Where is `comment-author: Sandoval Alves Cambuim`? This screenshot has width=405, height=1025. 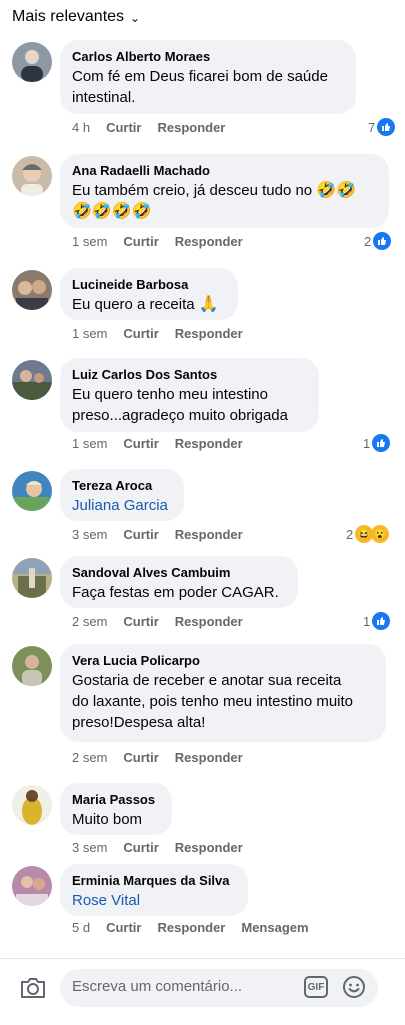
comment-author: Sandoval Alves Cambuim is located at coordinates (179, 573).